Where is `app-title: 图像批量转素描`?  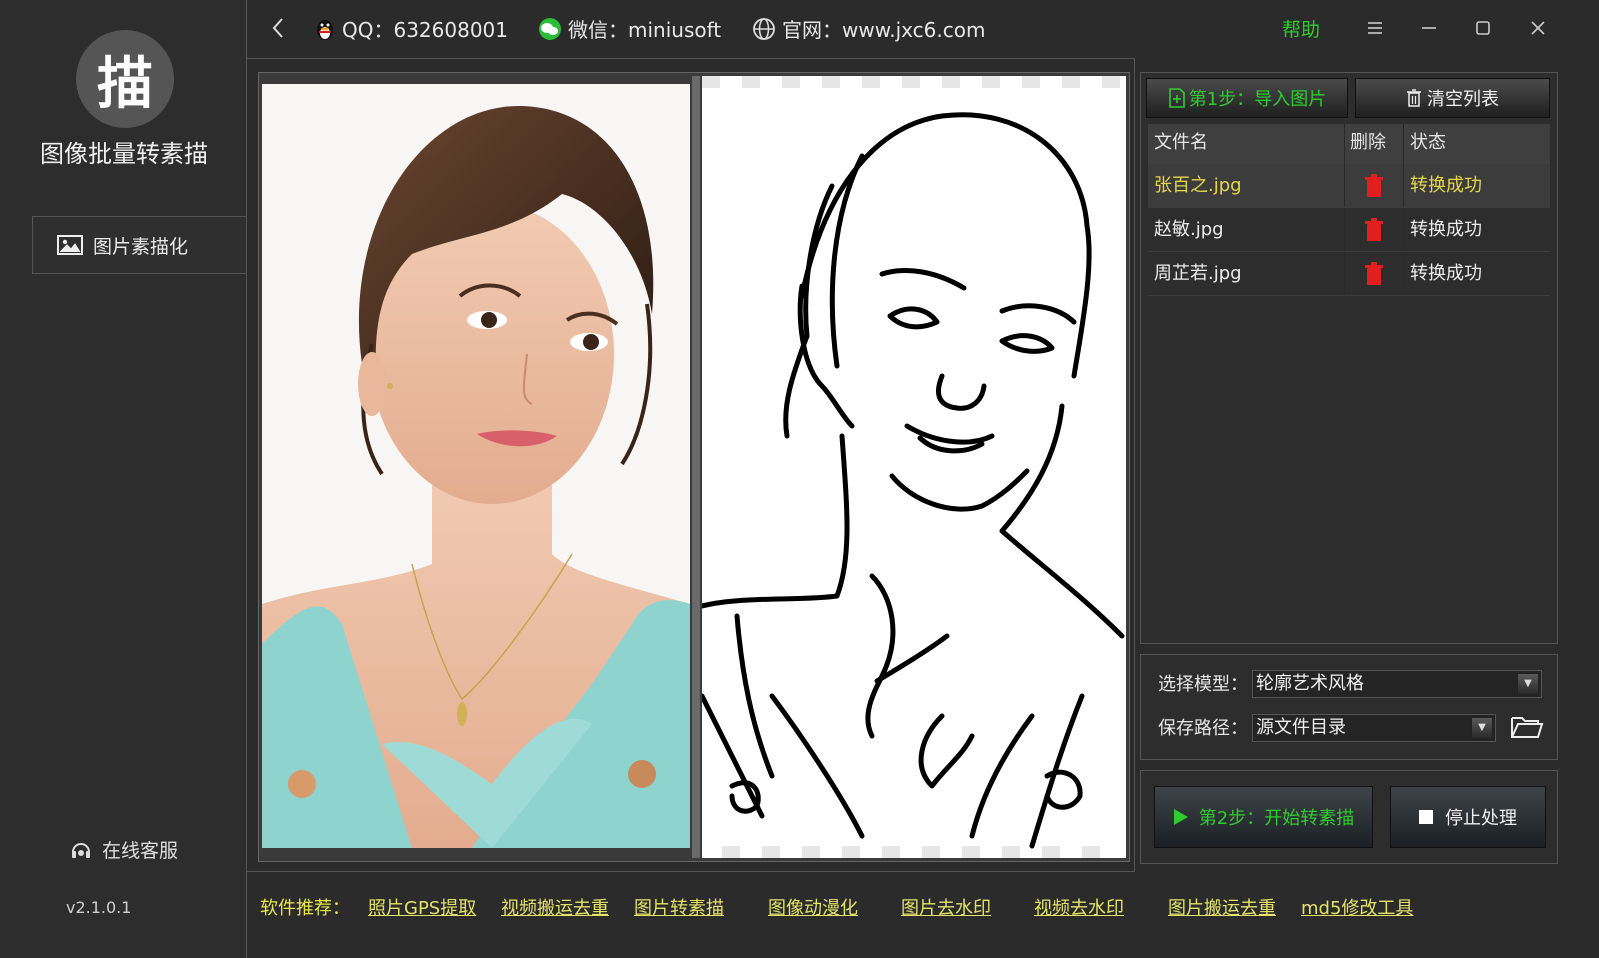
app-title: 图像批量转素描 is located at coordinates (124, 154).